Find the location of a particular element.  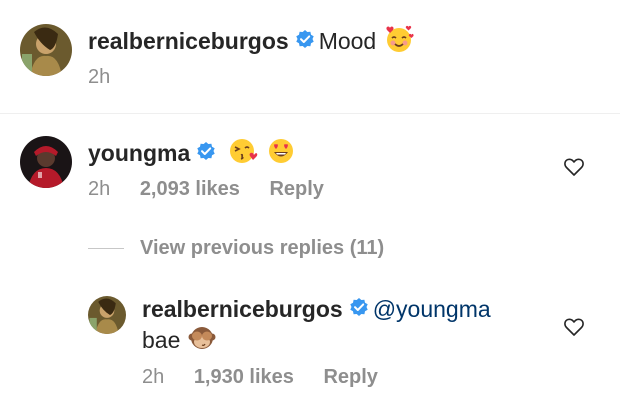

heart-eyes-emoji is located at coordinates (281, 153).